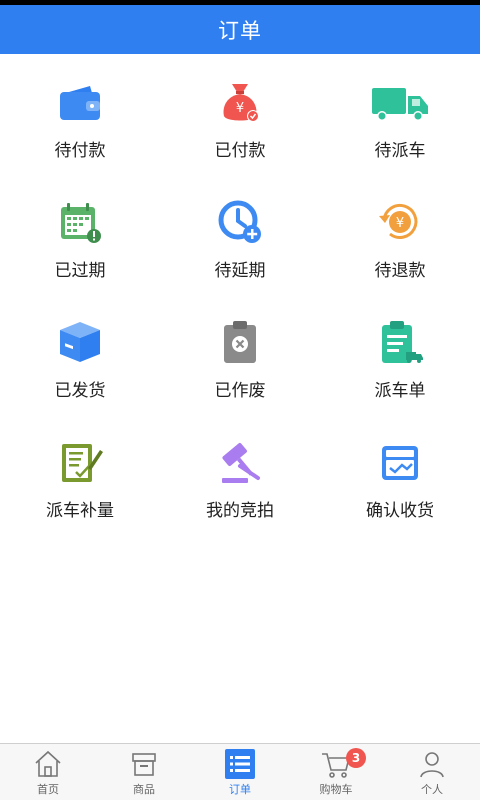 This screenshot has height=800, width=480. What do you see at coordinates (400, 271) in the screenshot?
I see `grid-item-label: 待退款` at bounding box center [400, 271].